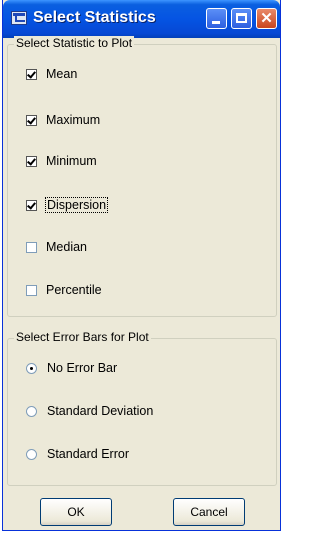 Image resolution: width=320 pixels, height=535 pixels. I want to click on title-bar: Select Statistics ✕, so click(141, 19).